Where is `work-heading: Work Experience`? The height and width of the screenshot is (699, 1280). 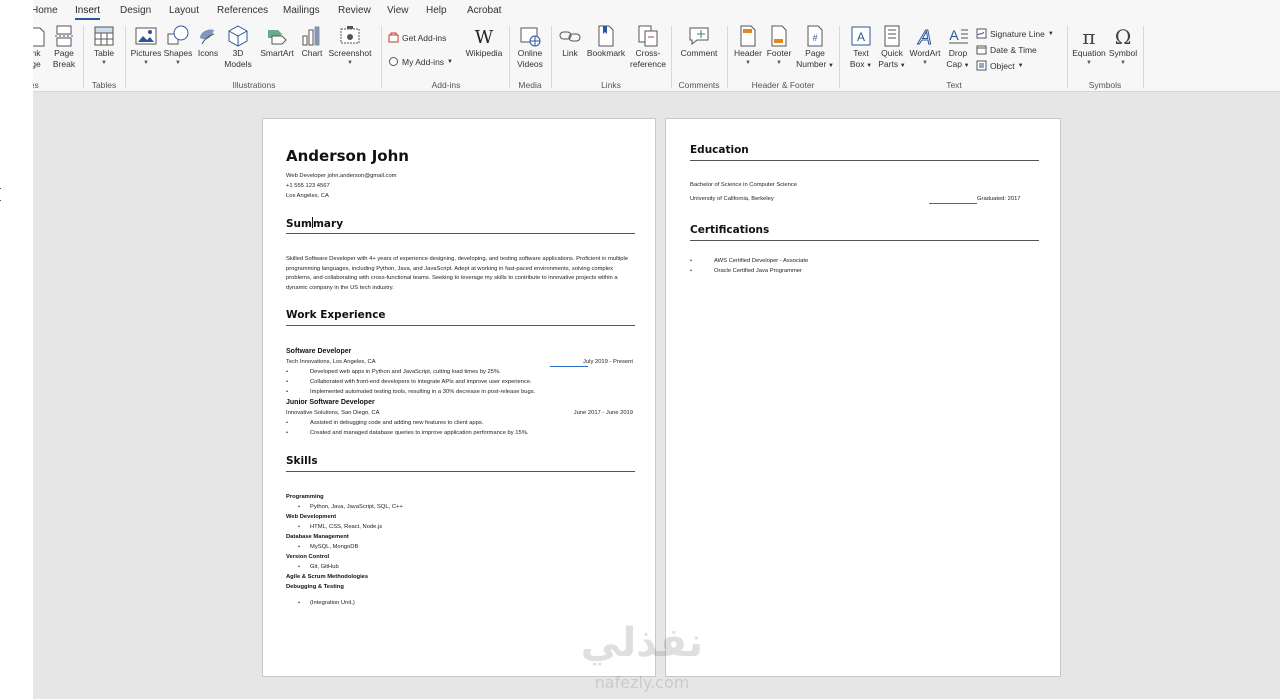
work-heading: Work Experience is located at coordinates (336, 315).